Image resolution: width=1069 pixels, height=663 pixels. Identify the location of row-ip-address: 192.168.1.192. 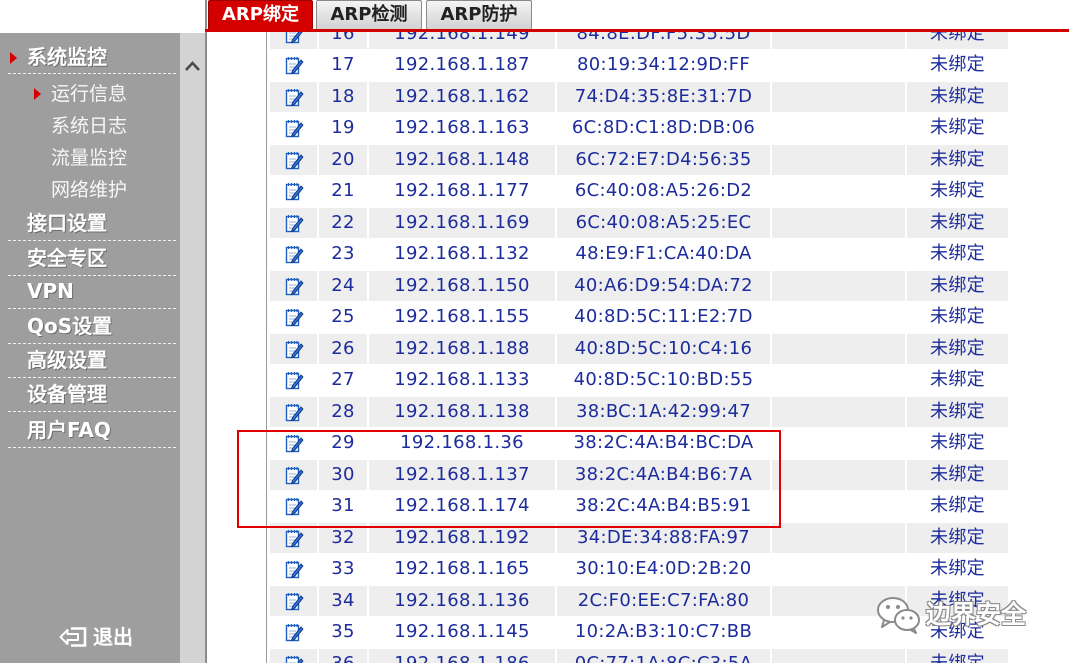
(462, 538).